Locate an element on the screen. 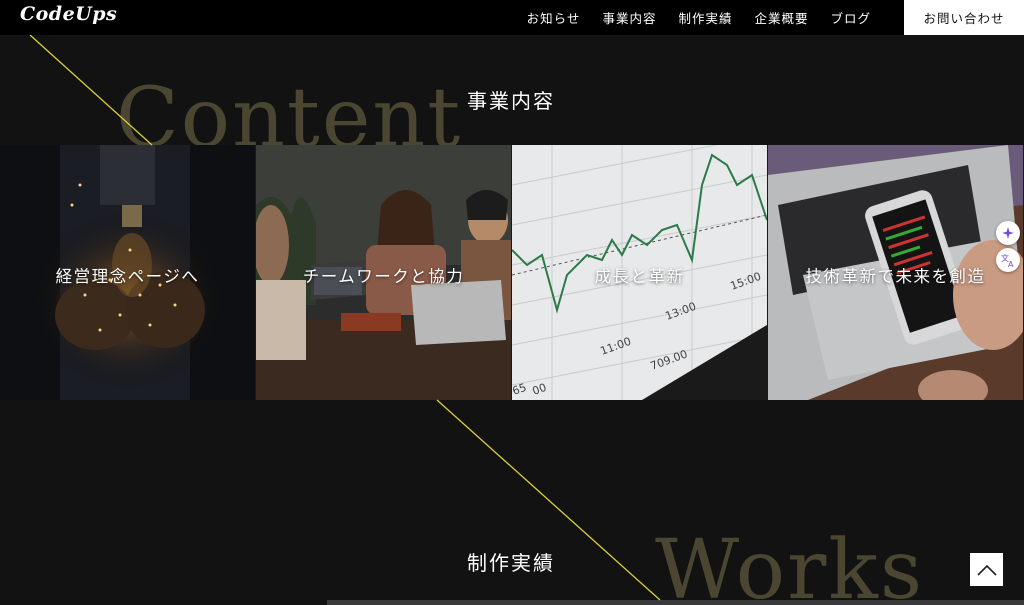 Image resolution: width=1024 pixels, height=605 pixels. nav-item-blog: ブログ is located at coordinates (850, 17).